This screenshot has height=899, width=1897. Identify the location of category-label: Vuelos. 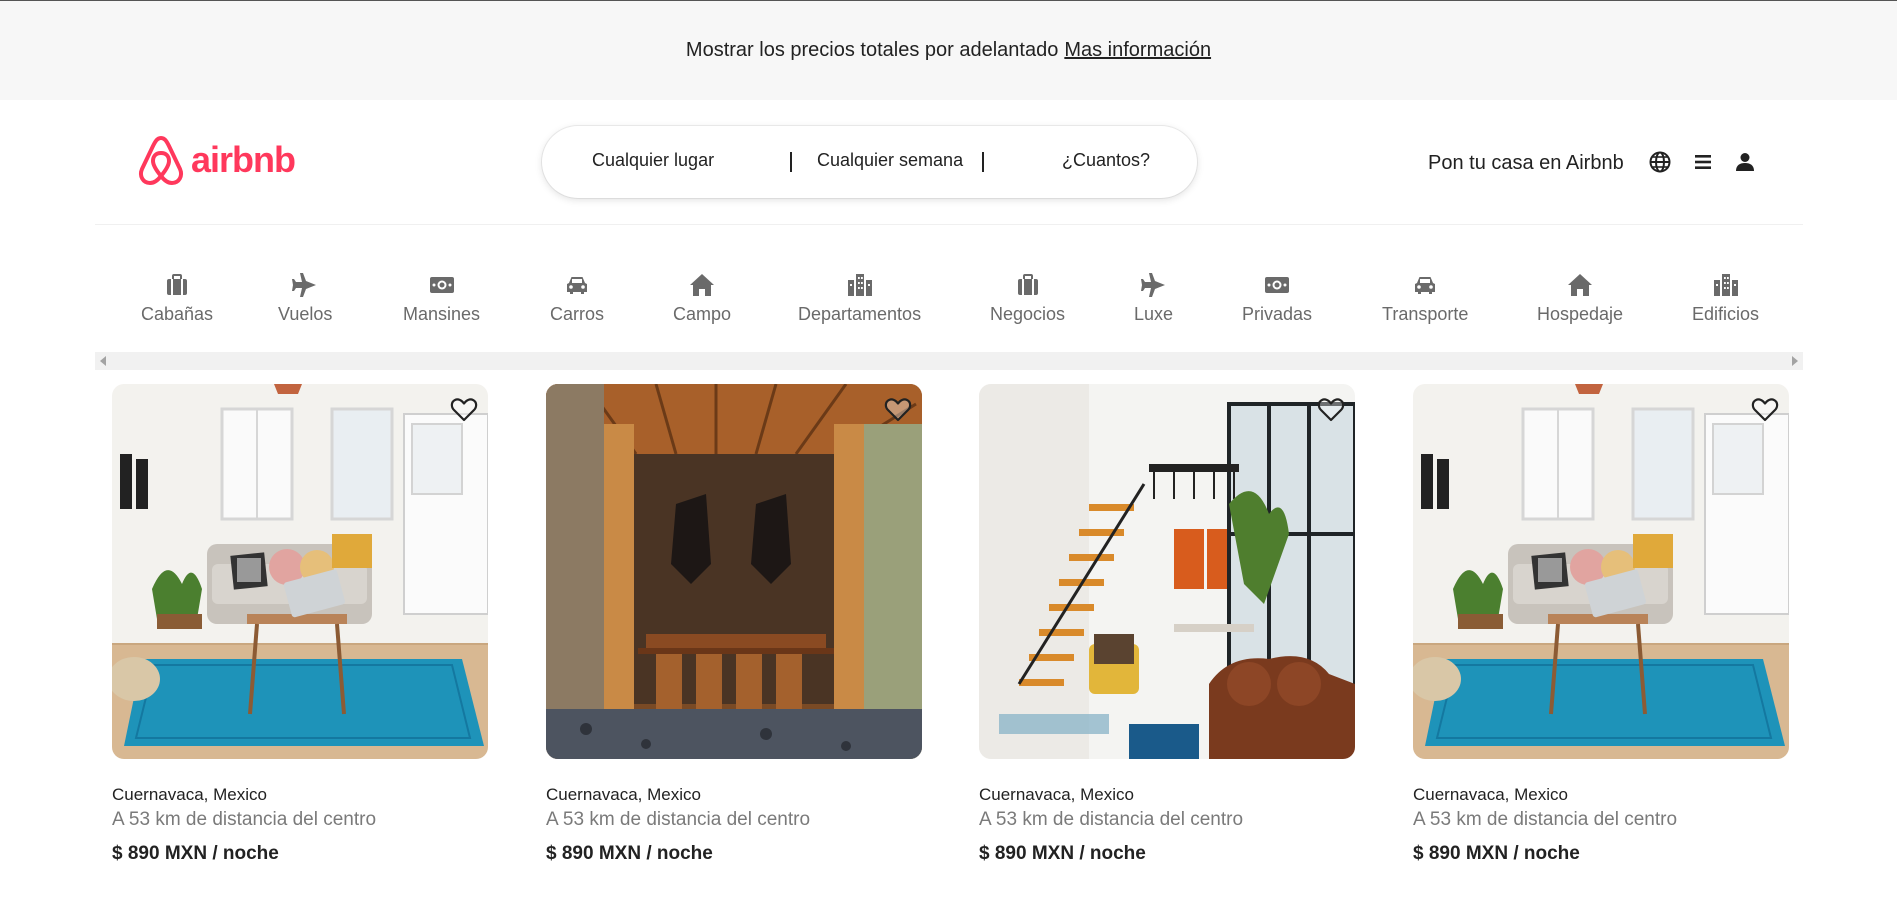
(305, 314).